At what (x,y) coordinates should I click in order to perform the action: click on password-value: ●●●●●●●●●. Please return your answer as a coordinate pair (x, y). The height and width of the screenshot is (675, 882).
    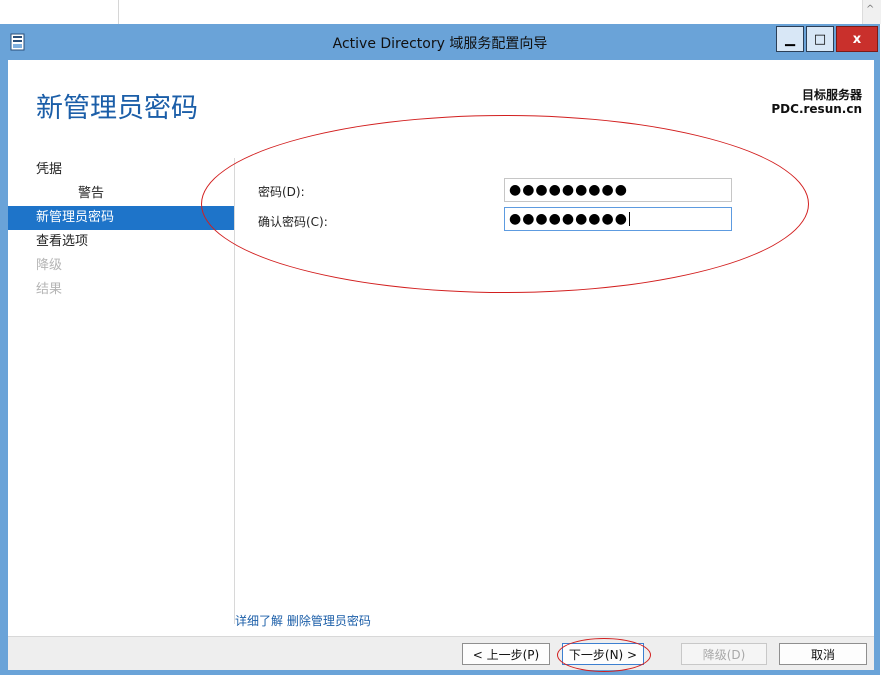
    Looking at the image, I should click on (568, 190).